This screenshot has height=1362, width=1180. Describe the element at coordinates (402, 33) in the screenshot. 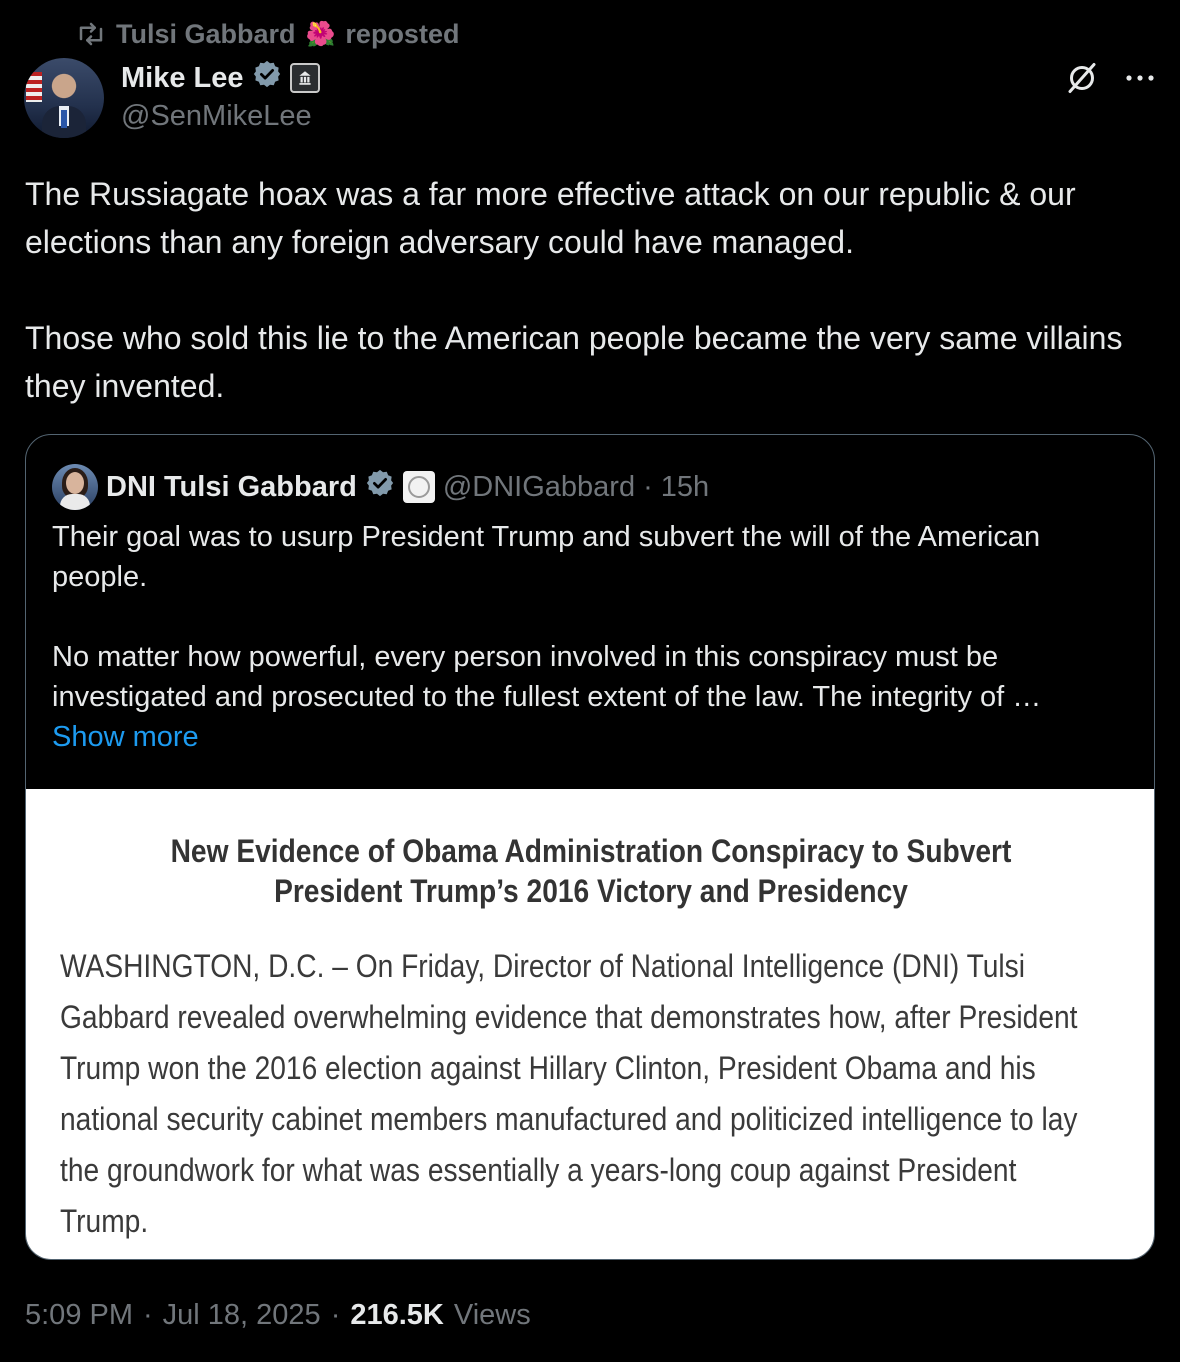

I see `repost-label: reposted` at that location.